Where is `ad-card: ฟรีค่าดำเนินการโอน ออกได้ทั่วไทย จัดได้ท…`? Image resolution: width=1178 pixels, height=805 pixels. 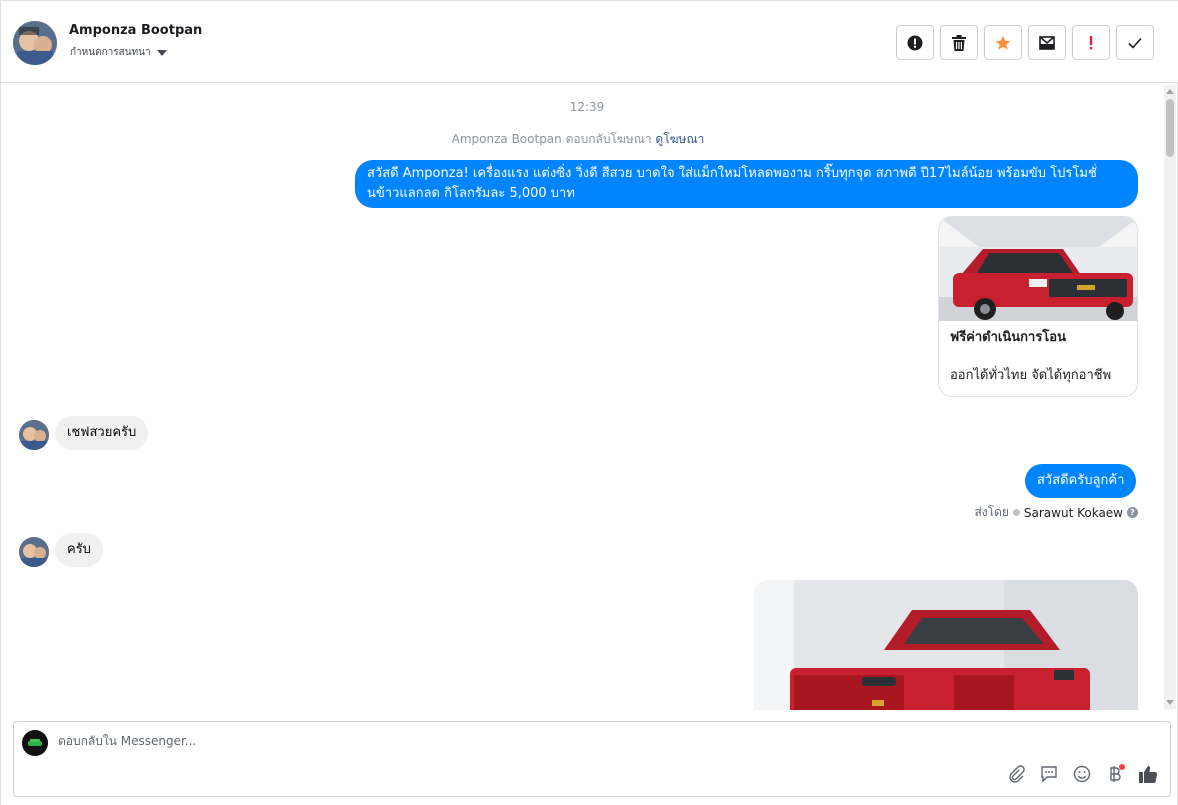 ad-card: ฟรีค่าดำเนินการโอน ออกได้ทั่วไทย จัดได้ท… is located at coordinates (1038, 306).